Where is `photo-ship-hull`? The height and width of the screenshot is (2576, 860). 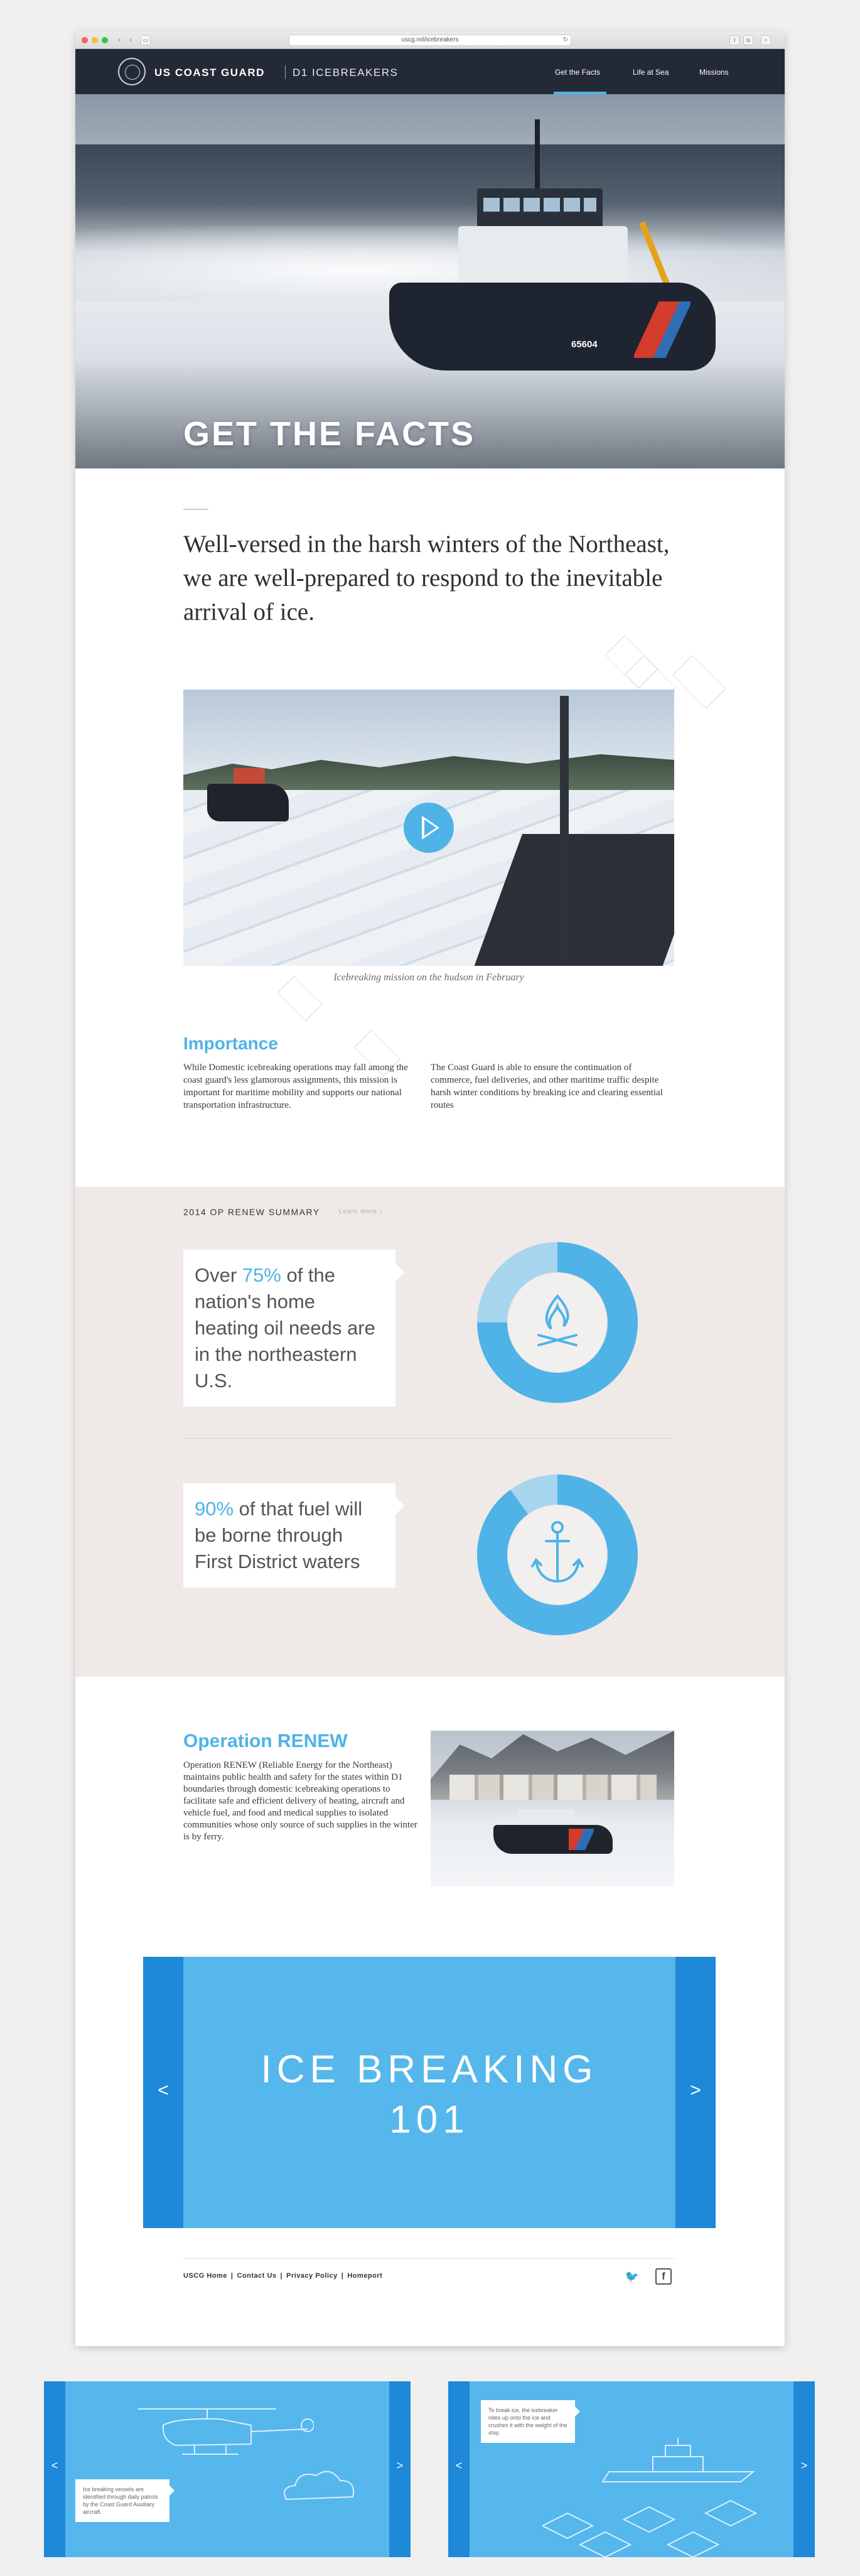 photo-ship-hull is located at coordinates (553, 1839).